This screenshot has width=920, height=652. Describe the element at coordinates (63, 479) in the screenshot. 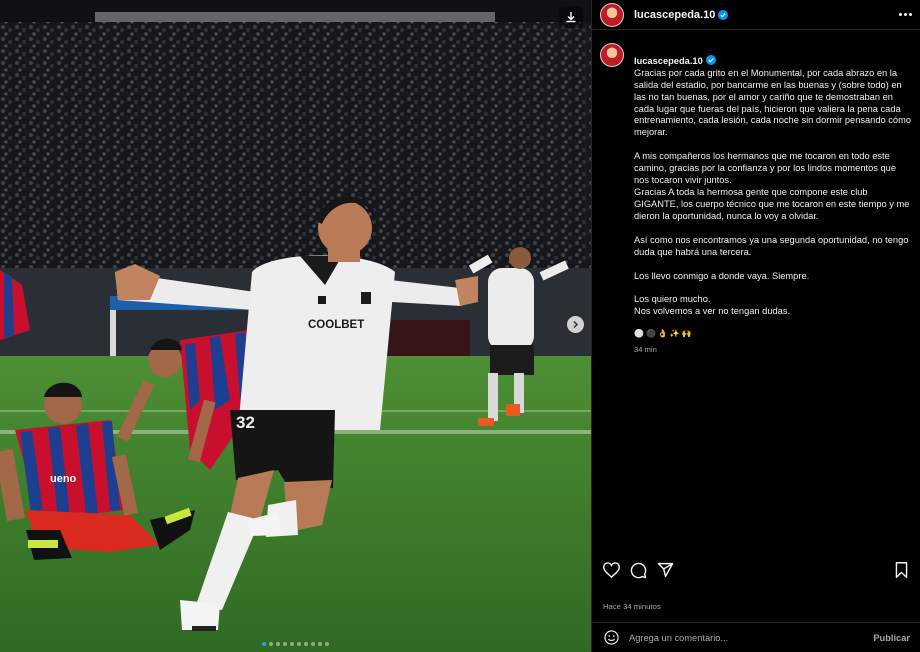

I see `rival-sponsor-text: ueno` at that location.